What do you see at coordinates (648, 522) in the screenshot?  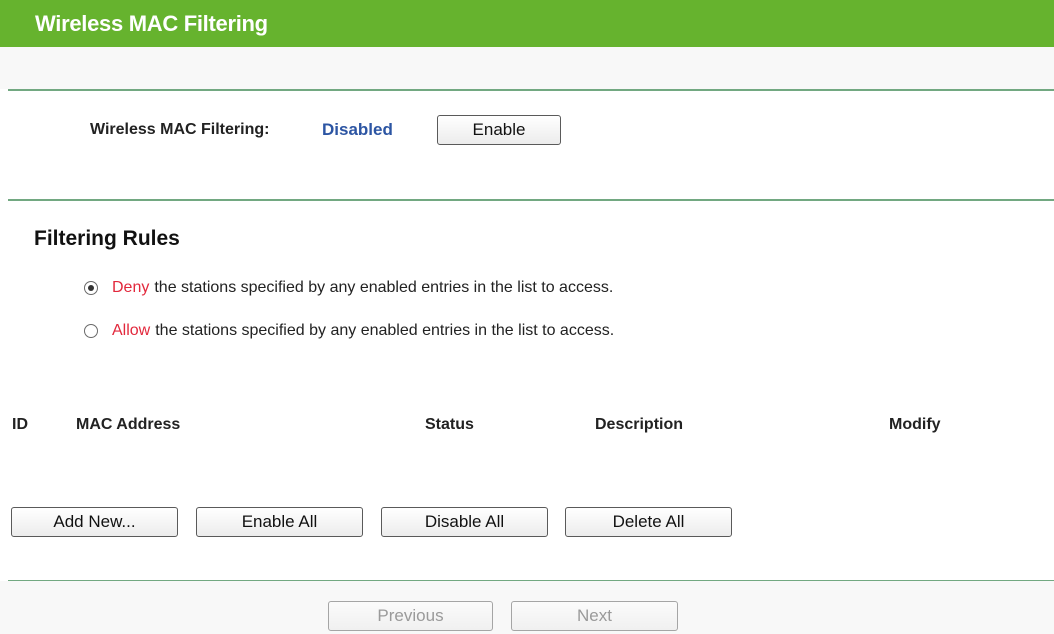 I see `delete-all-button: Delete All` at bounding box center [648, 522].